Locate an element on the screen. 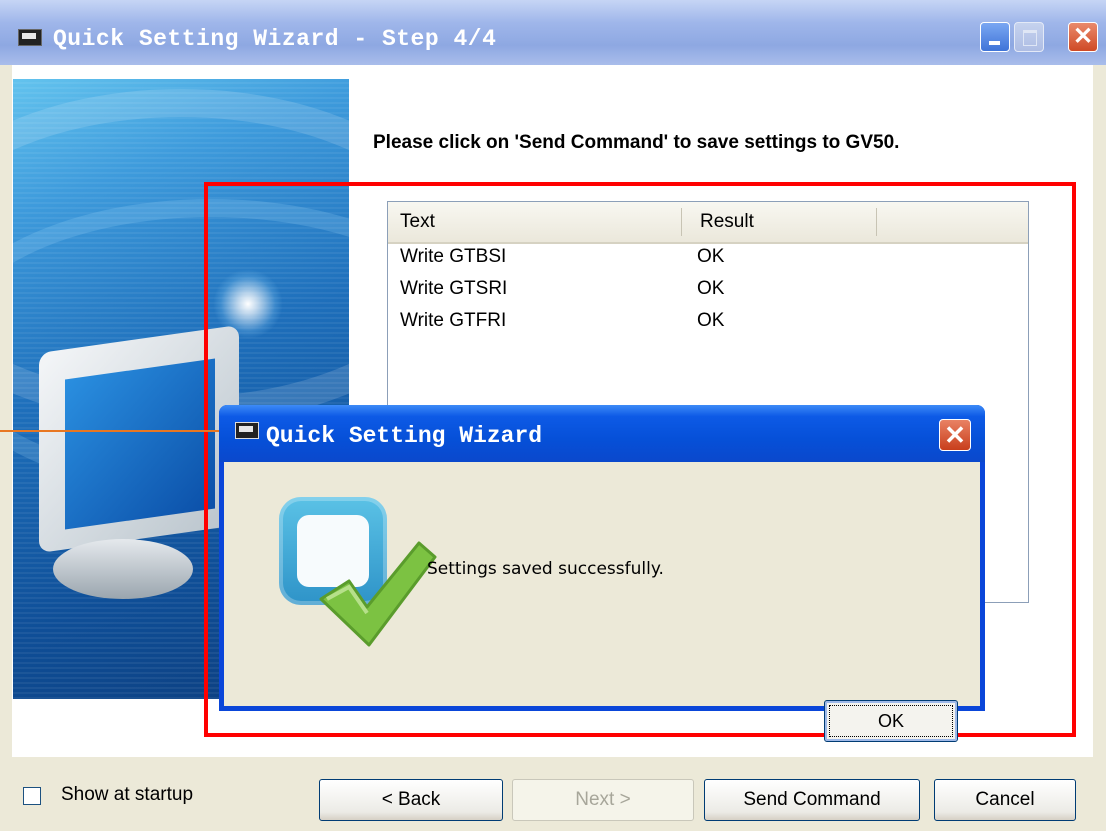 This screenshot has width=1106, height=831. callout-line is located at coordinates (116, 431).